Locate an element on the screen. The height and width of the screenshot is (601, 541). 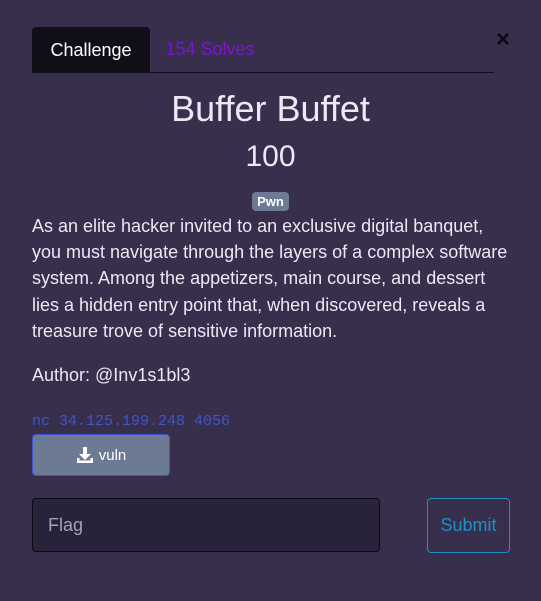
flag-input is located at coordinates (206, 525).